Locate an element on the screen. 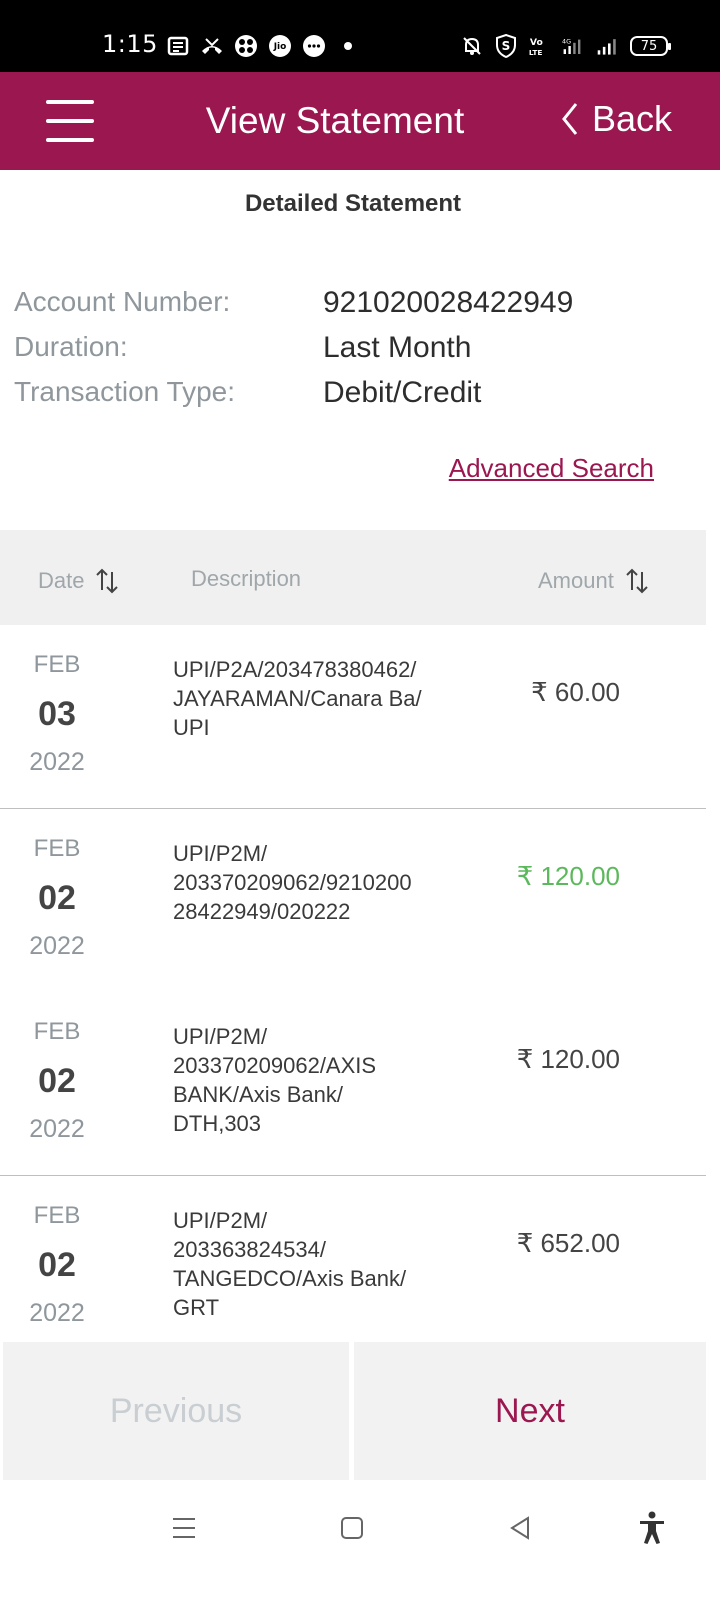 The width and height of the screenshot is (720, 1600). txn-day: 03 is located at coordinates (57, 714).